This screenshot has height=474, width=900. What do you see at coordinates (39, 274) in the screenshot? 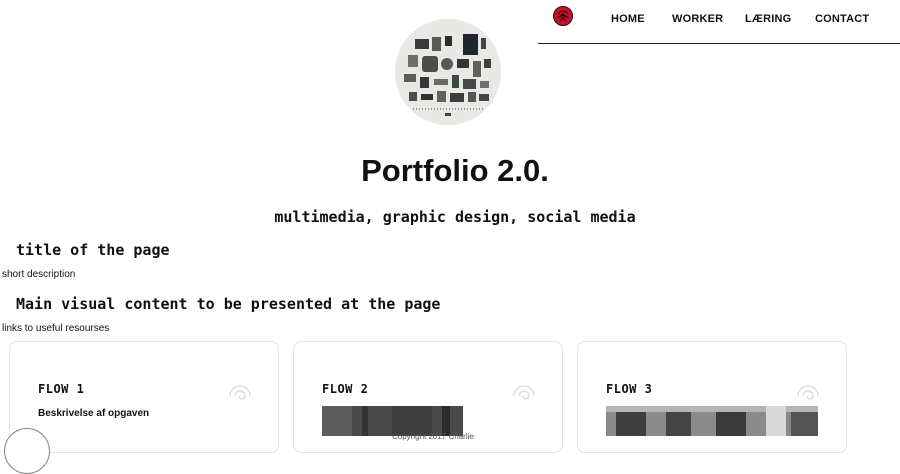
I see `section-description: short description` at bounding box center [39, 274].